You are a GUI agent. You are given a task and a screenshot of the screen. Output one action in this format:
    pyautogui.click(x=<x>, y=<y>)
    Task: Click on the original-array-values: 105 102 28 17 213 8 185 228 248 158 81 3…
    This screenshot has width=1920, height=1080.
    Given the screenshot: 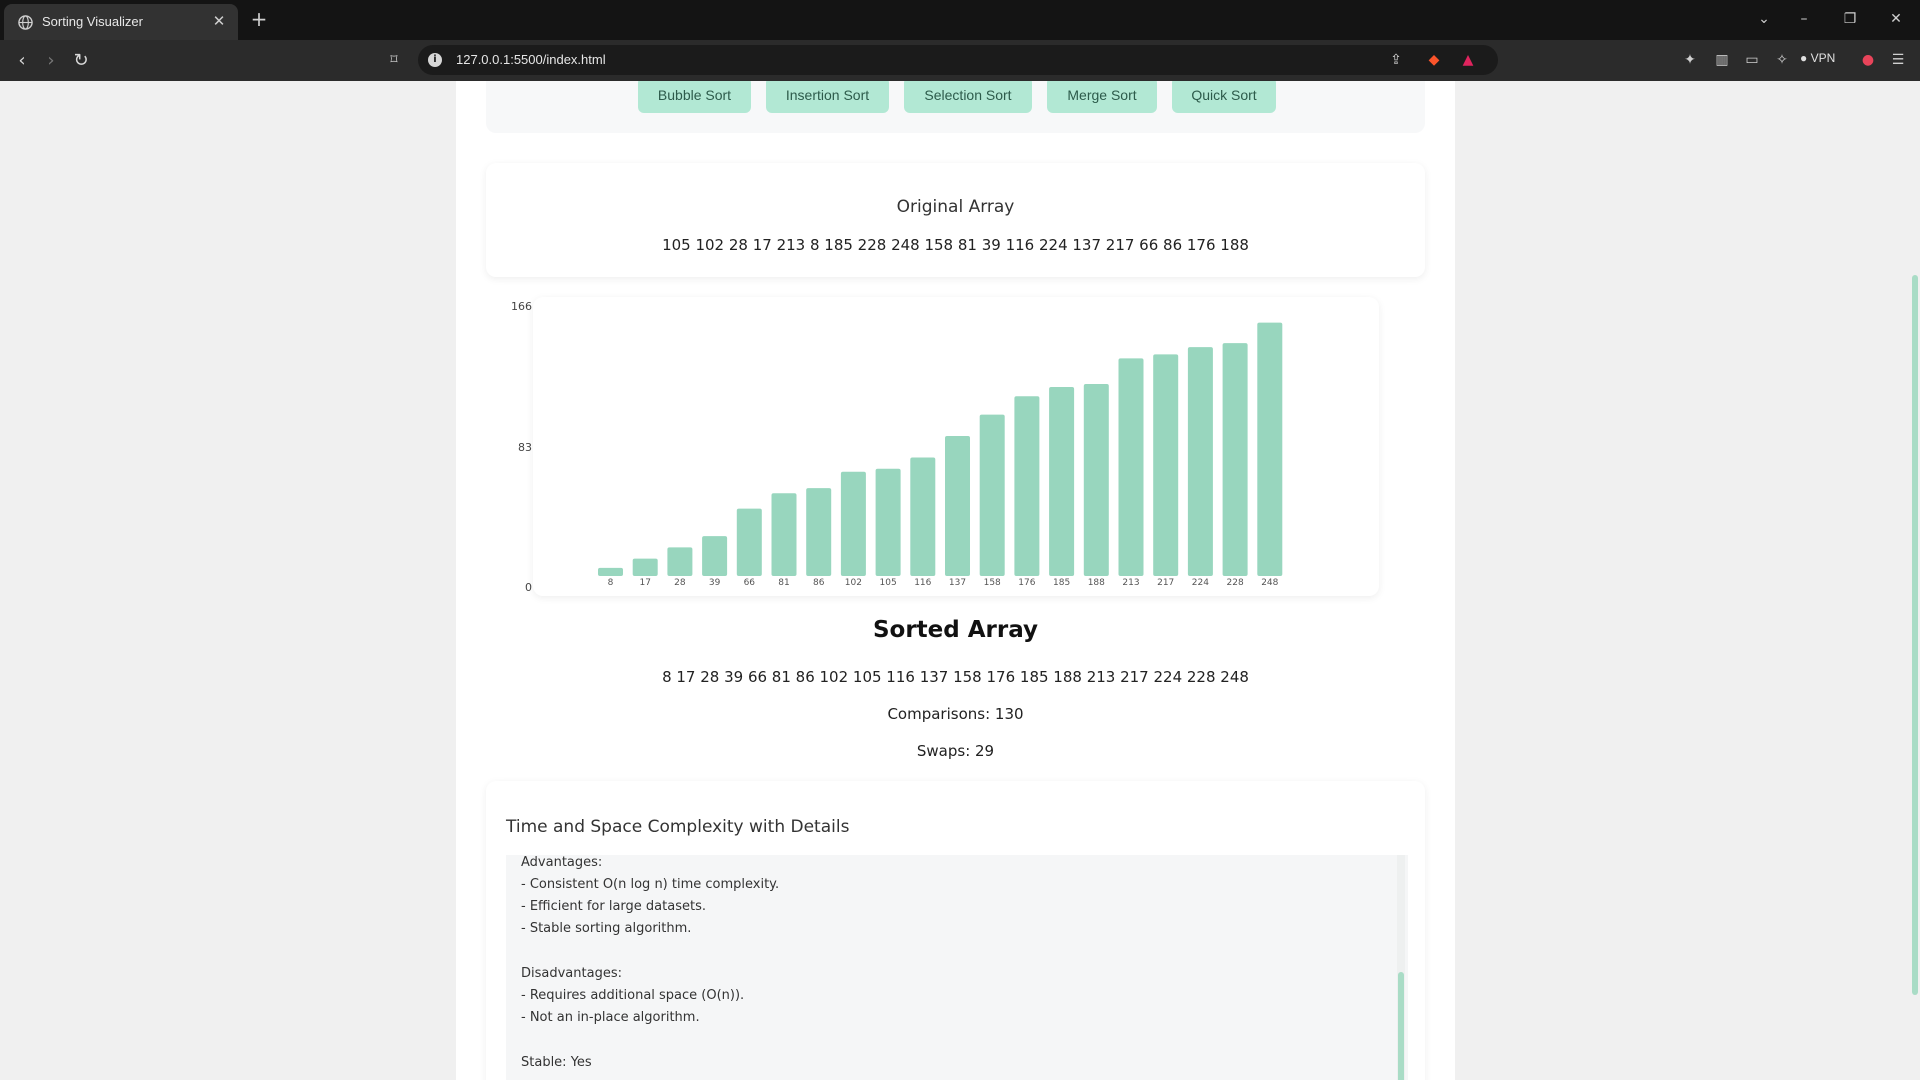 What is the action you would take?
    pyautogui.click(x=955, y=245)
    